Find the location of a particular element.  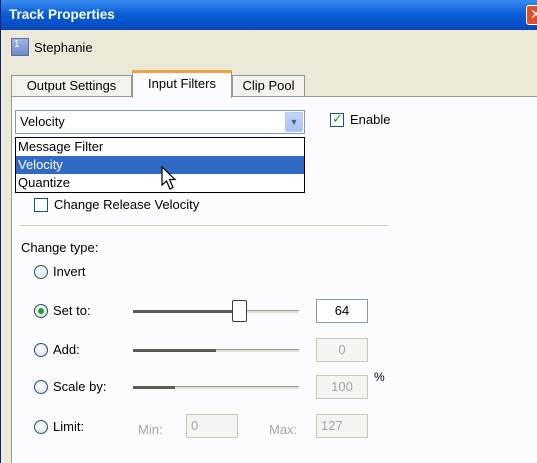

window-title: Track Properties is located at coordinates (62, 14).